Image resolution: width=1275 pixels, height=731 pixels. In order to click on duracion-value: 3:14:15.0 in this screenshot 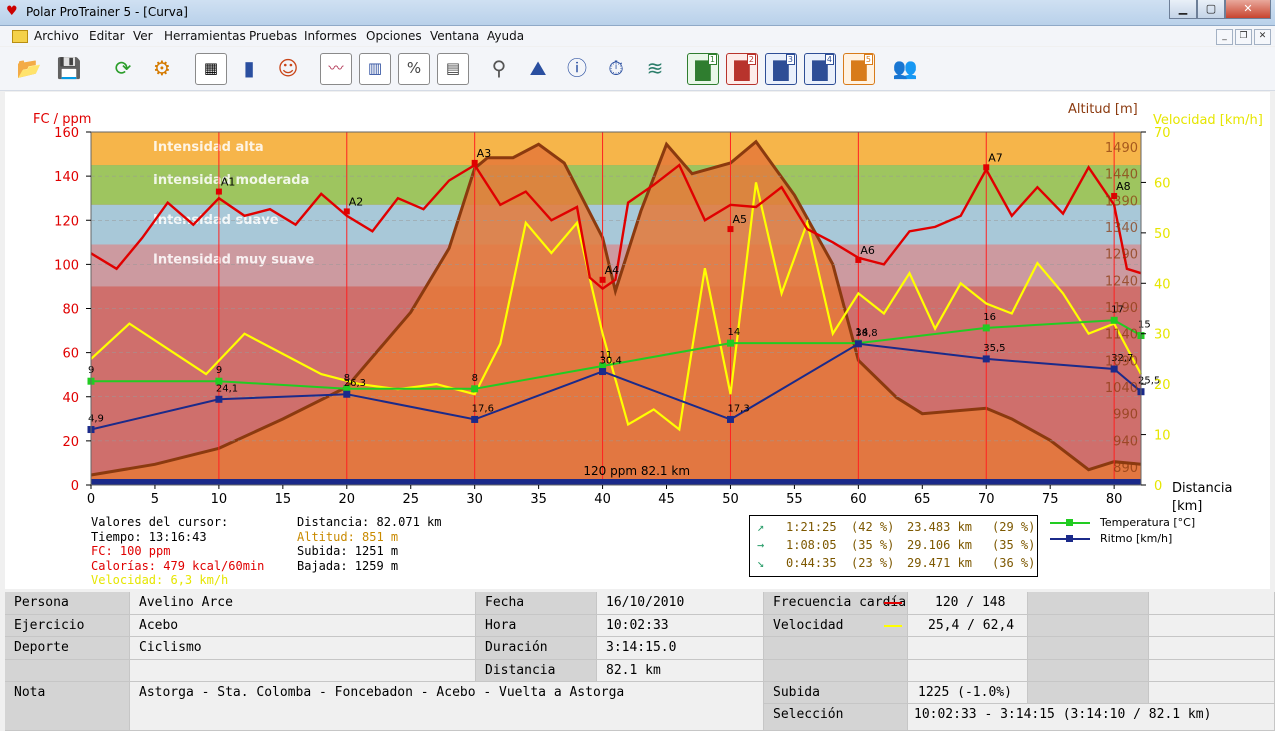, I will do `click(680, 648)`.